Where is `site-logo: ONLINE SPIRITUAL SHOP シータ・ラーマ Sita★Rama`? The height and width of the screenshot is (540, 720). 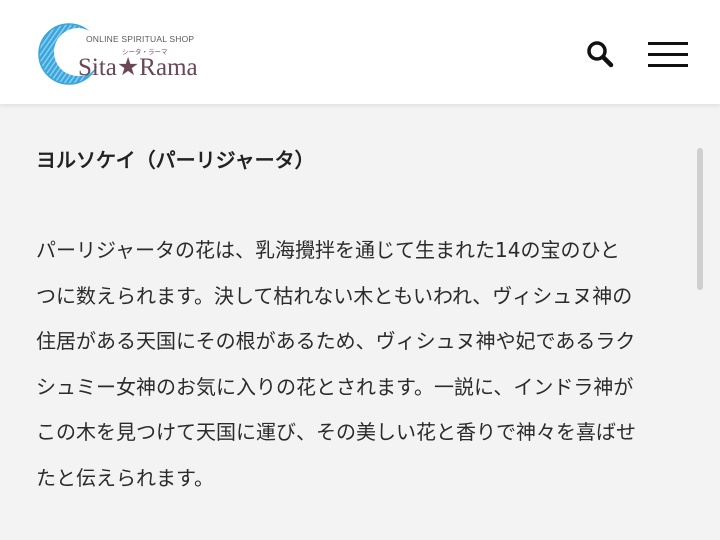
site-logo: ONLINE SPIRITUAL SHOP シータ・ラーマ Sita★Rama is located at coordinates (123, 54).